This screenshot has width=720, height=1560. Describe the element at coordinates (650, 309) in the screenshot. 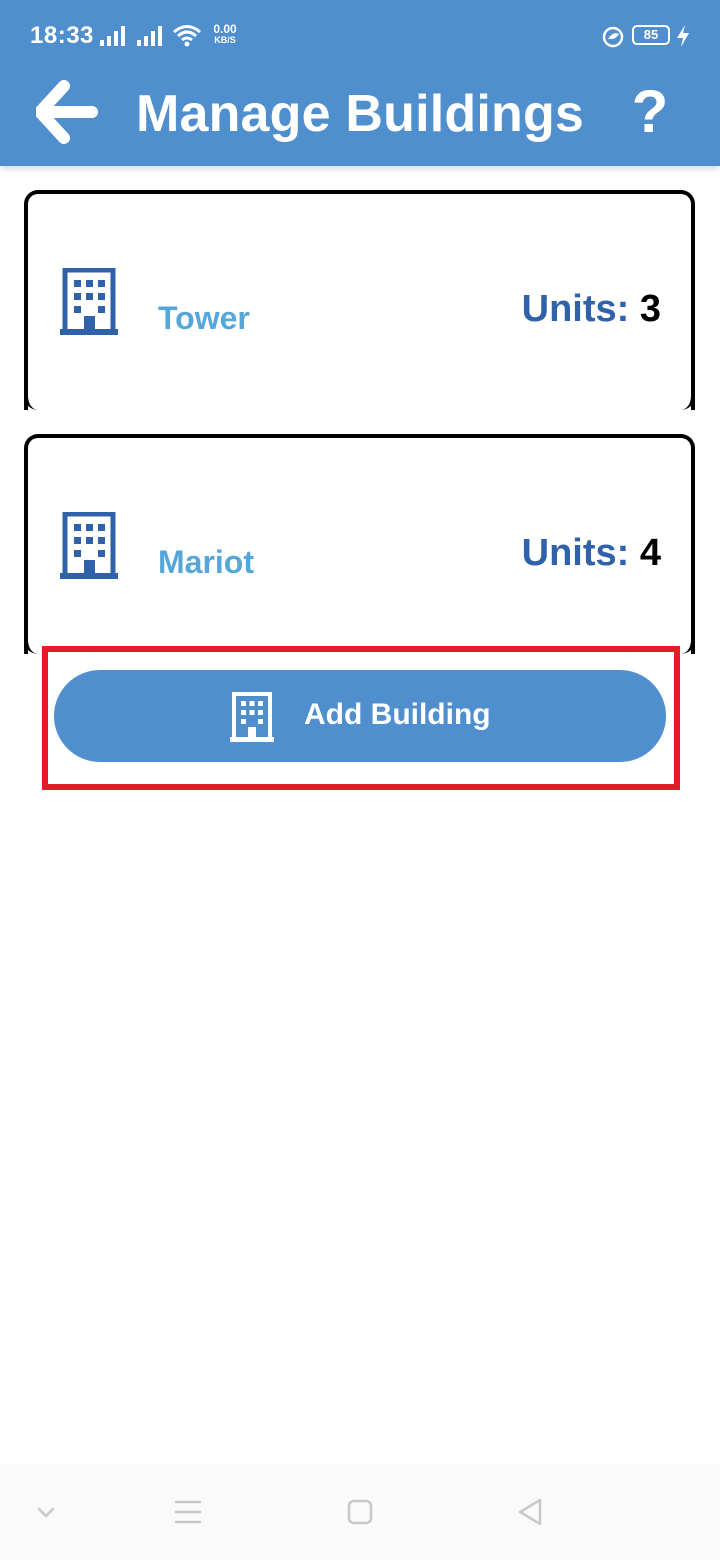

I see `units-count: 3` at that location.